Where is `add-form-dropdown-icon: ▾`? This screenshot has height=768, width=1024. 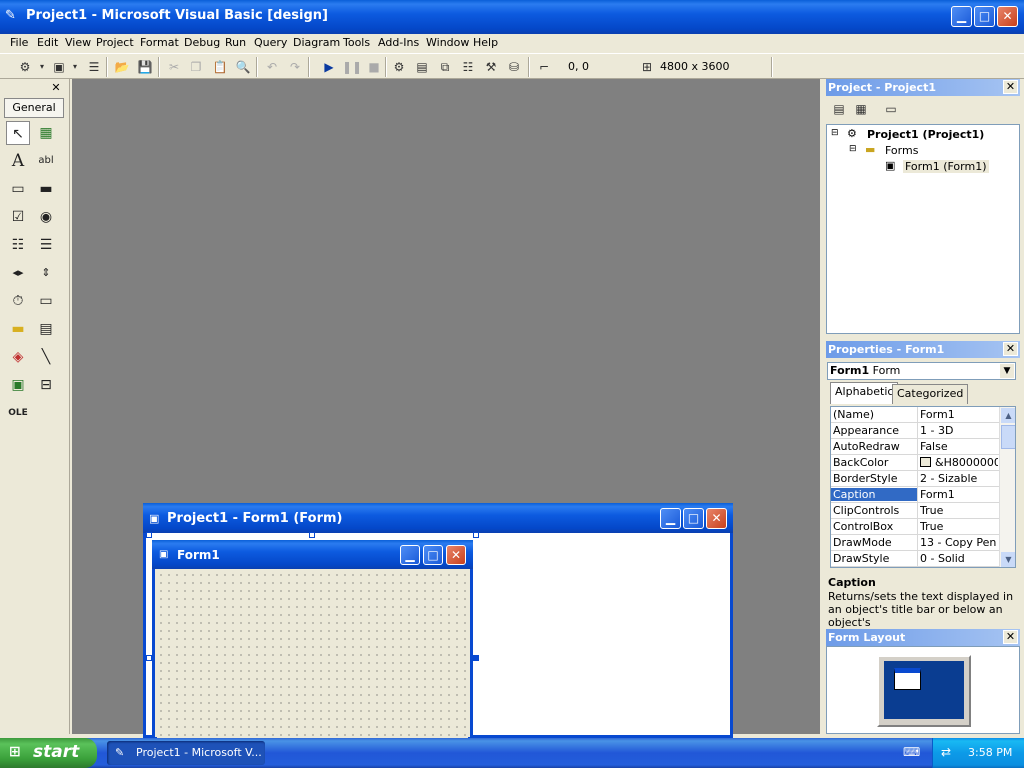
add-form-dropdown-icon: ▾ is located at coordinates (75, 67).